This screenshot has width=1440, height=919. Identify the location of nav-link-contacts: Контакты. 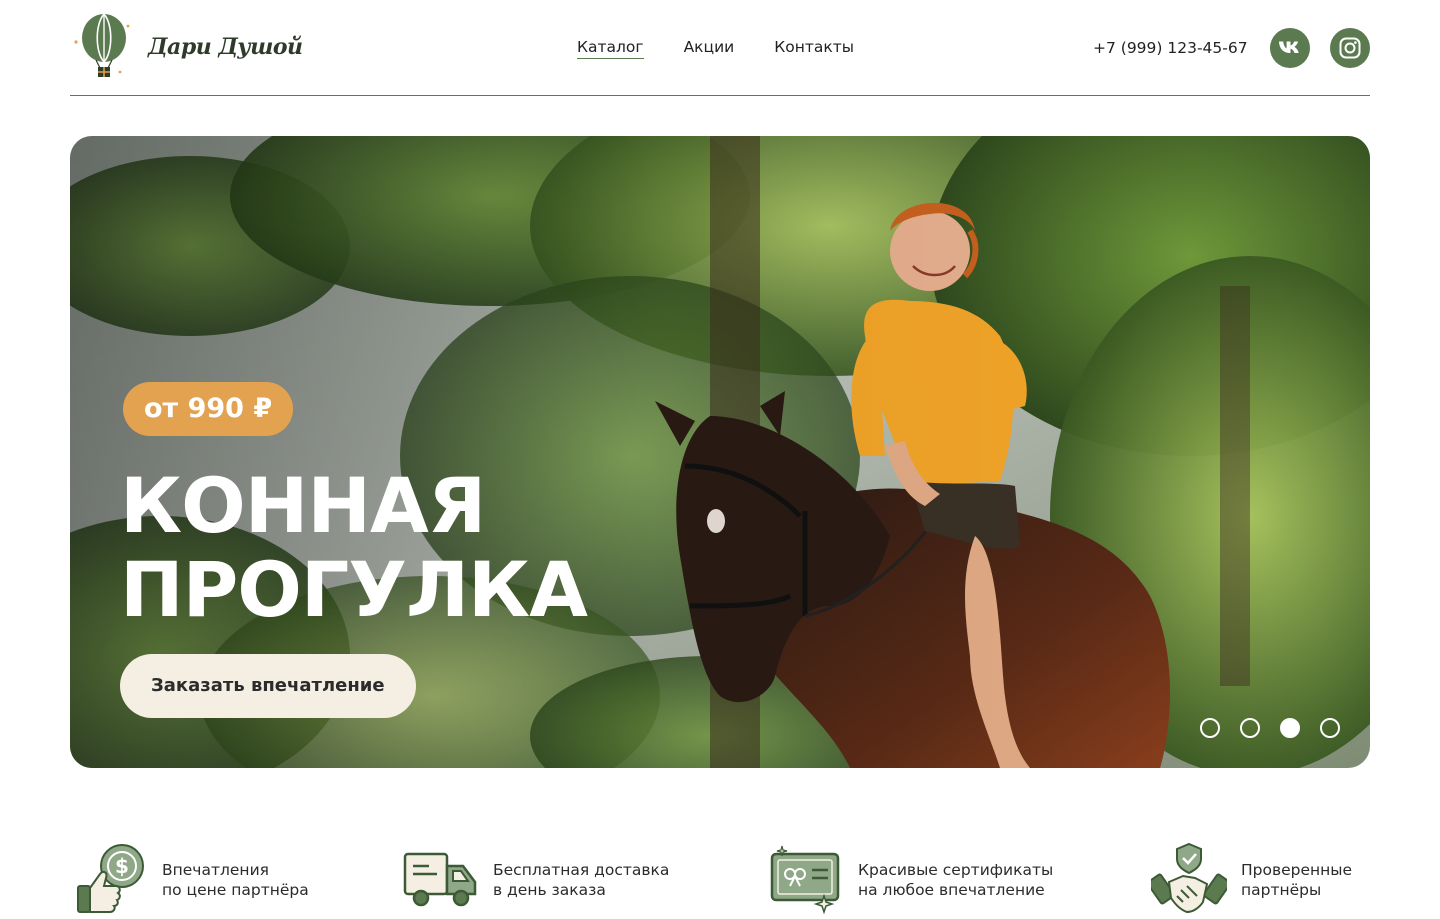
(814, 48).